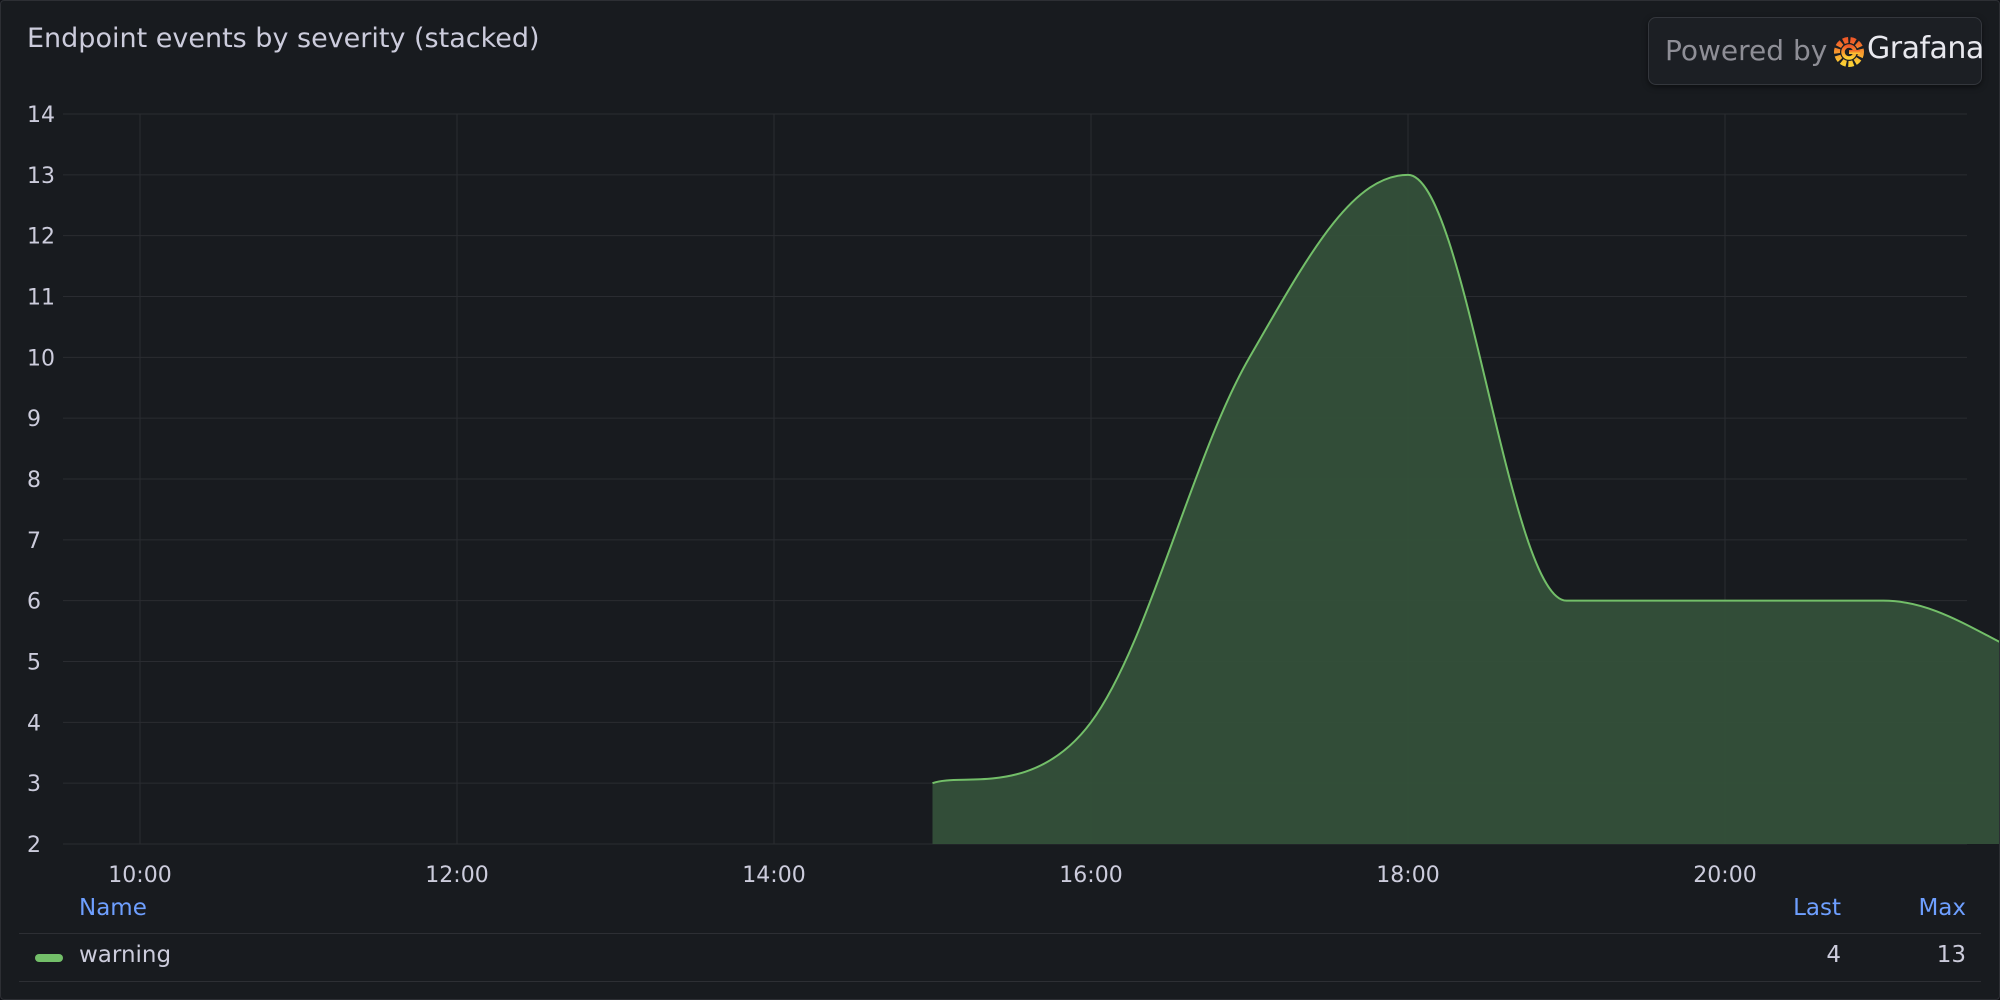  What do you see at coordinates (456, 875) in the screenshot?
I see `x-tick-label: 12:00` at bounding box center [456, 875].